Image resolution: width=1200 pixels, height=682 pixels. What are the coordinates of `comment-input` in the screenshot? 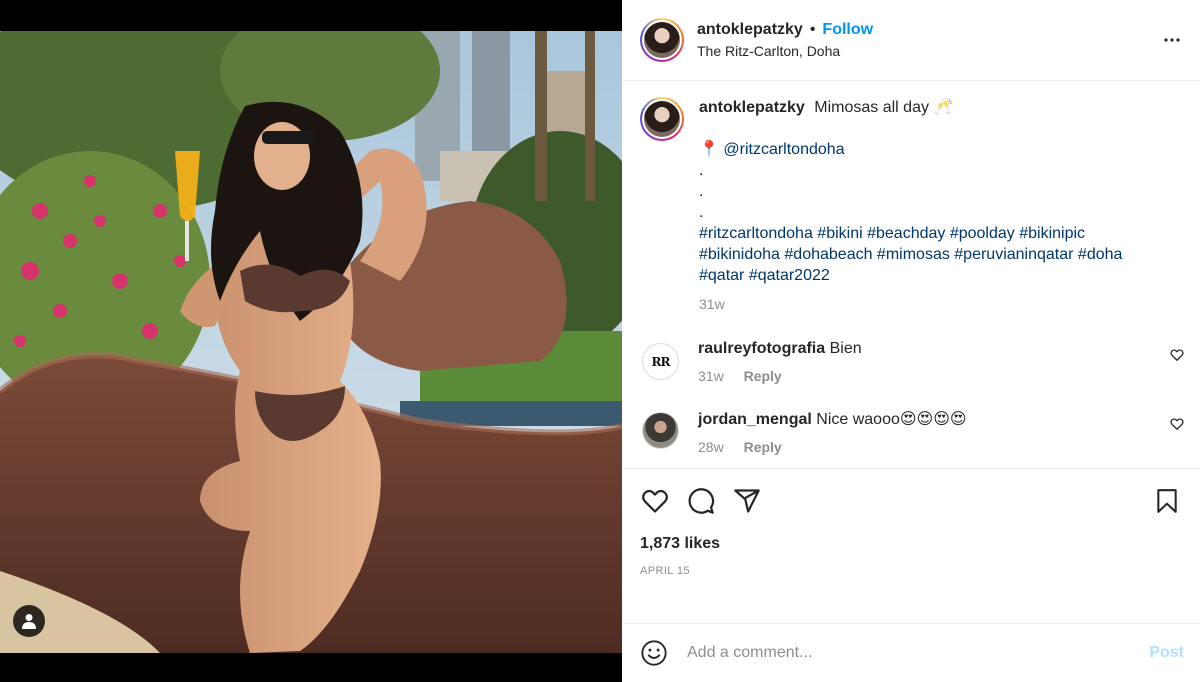 It's located at (918, 653).